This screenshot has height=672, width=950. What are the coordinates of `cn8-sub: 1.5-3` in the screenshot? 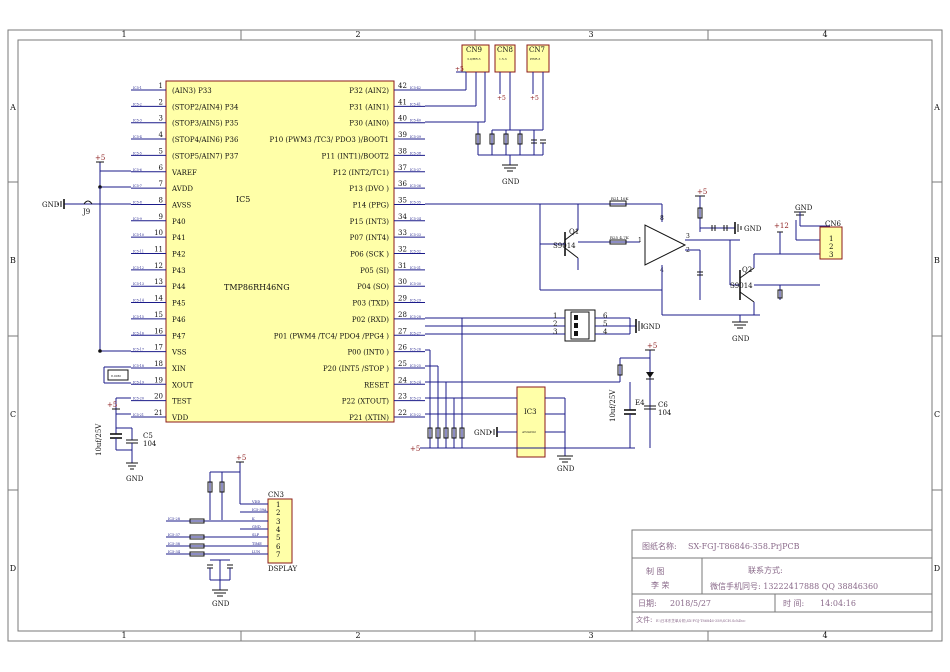 It's located at (503, 59).